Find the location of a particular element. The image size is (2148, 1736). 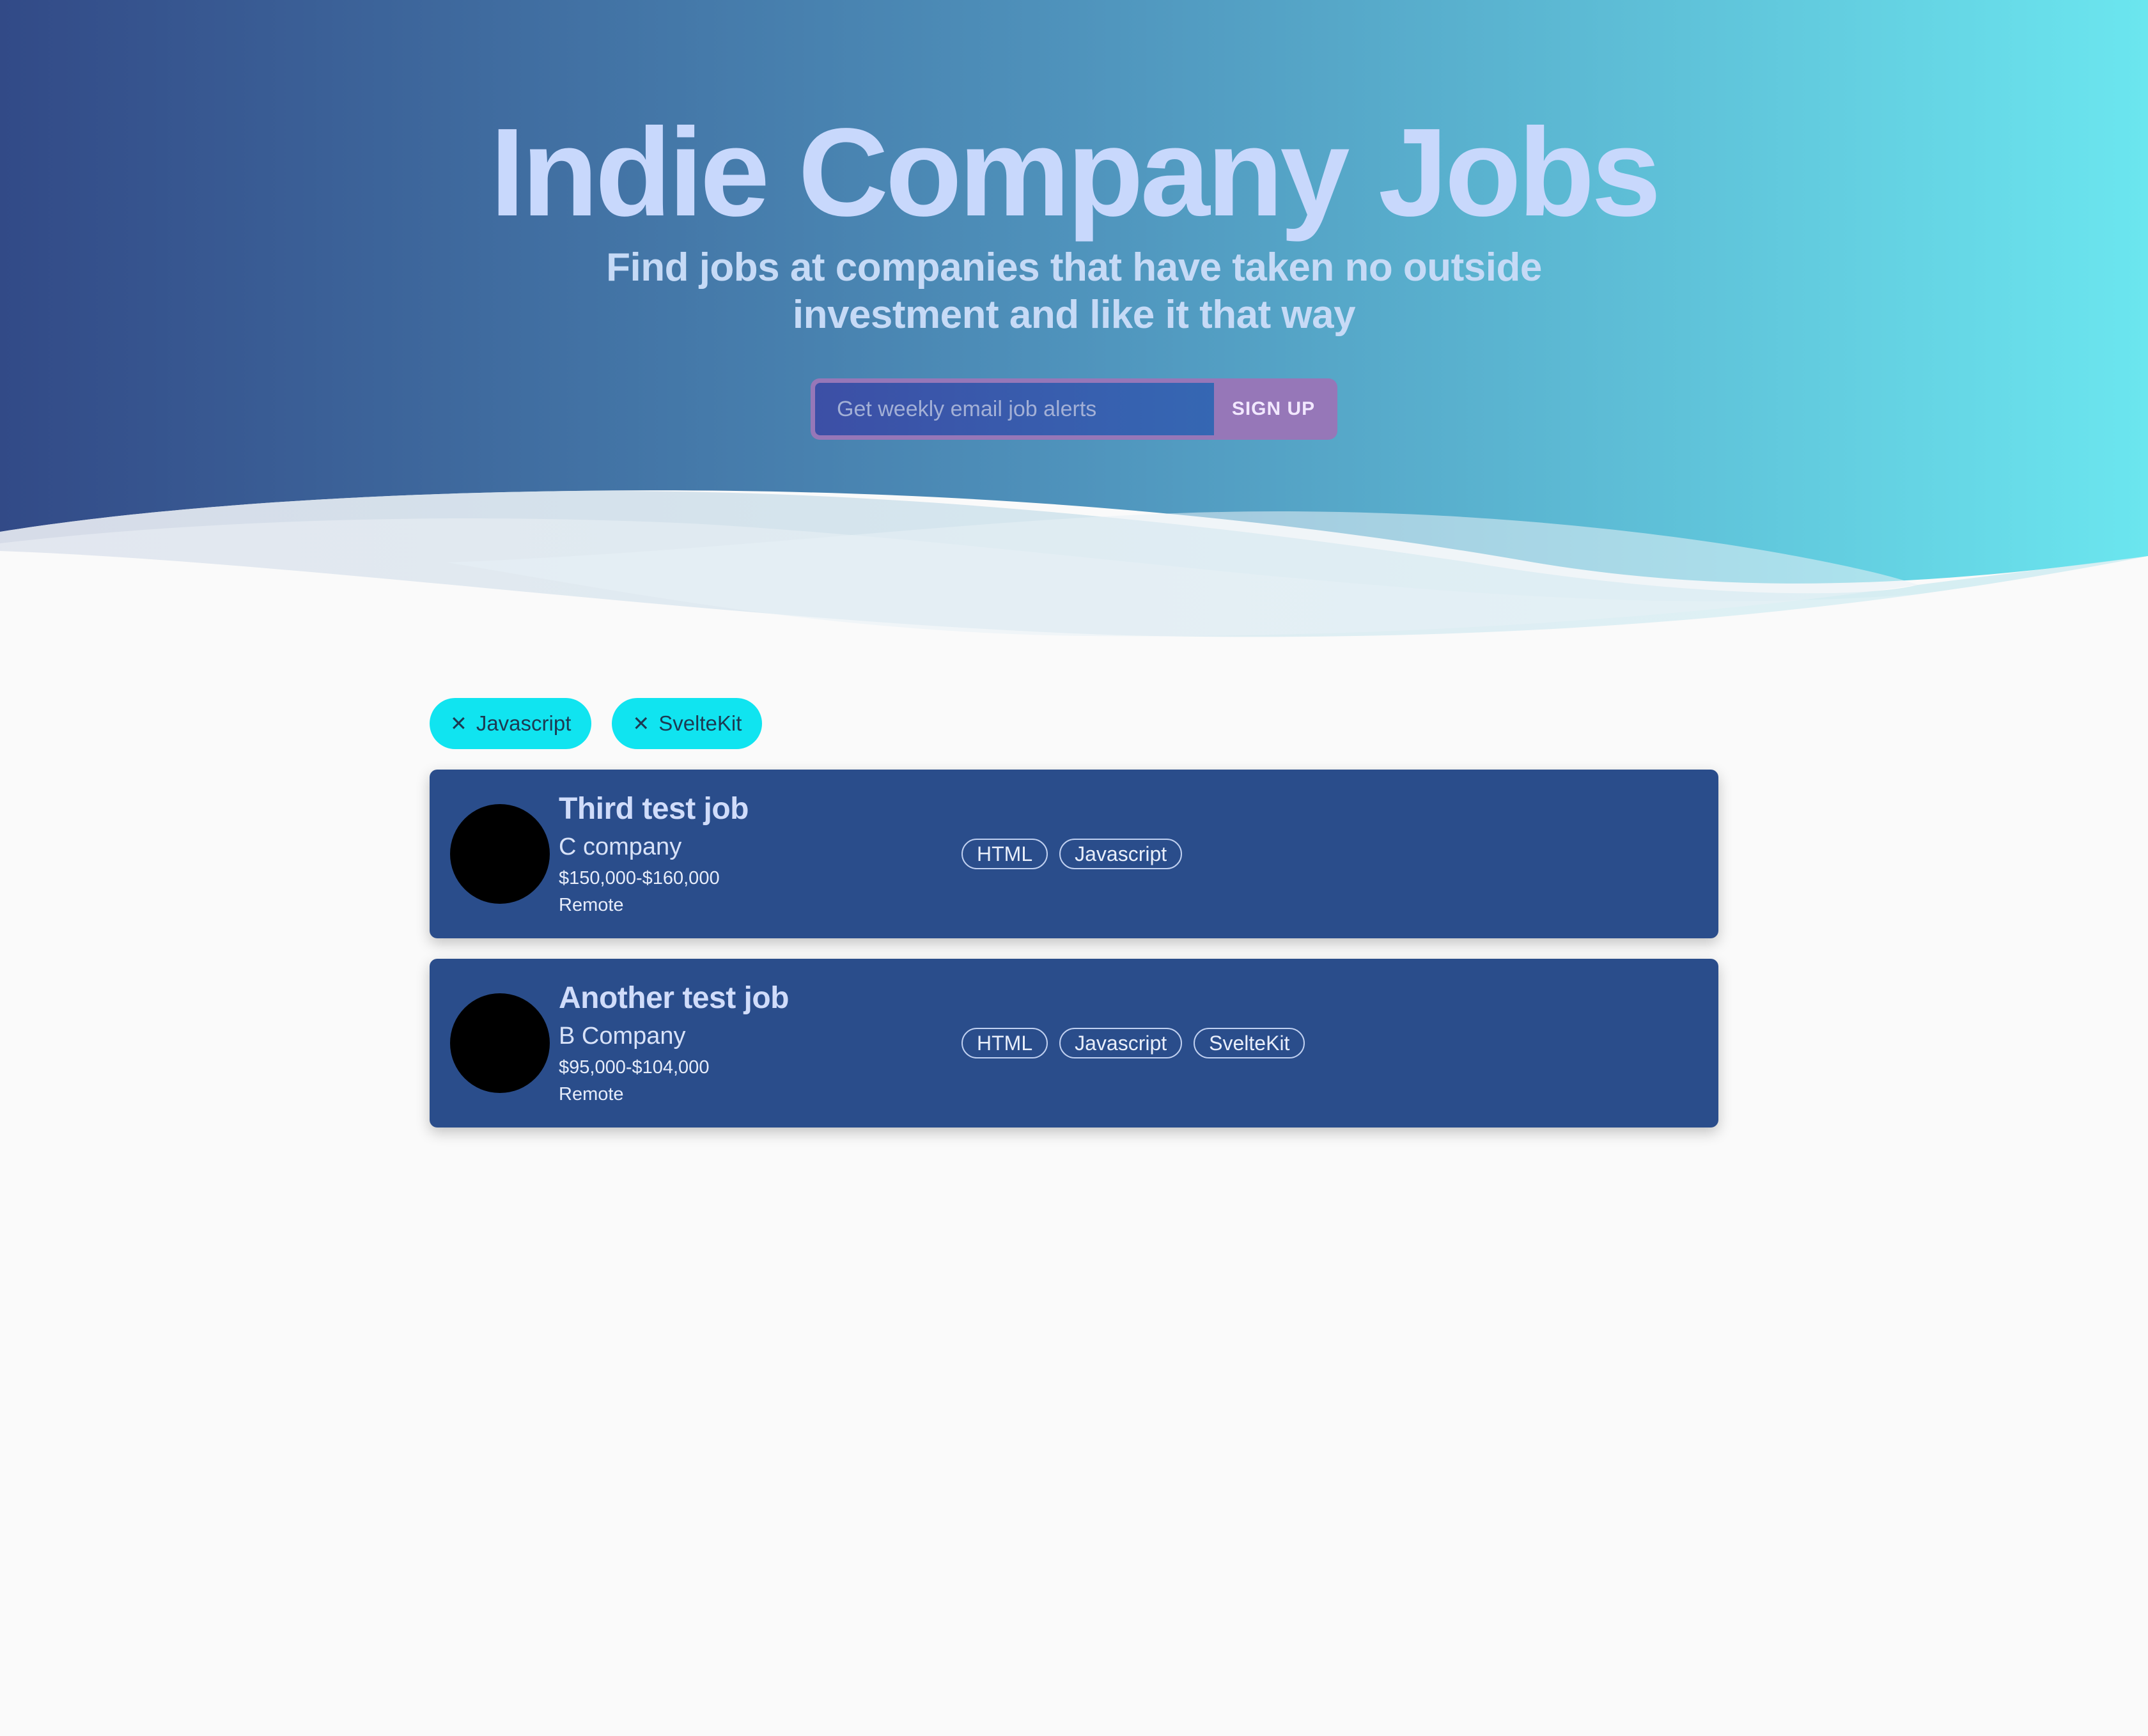

job-tags: HTML Javascript SvelteKit is located at coordinates (1133, 1043).